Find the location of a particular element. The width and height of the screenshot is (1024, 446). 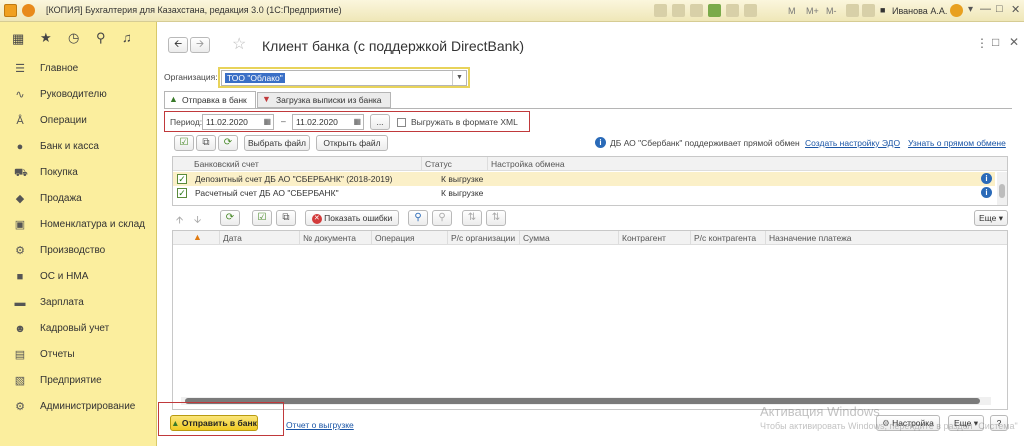

accounts-scrollbar is located at coordinates (1002, 188).